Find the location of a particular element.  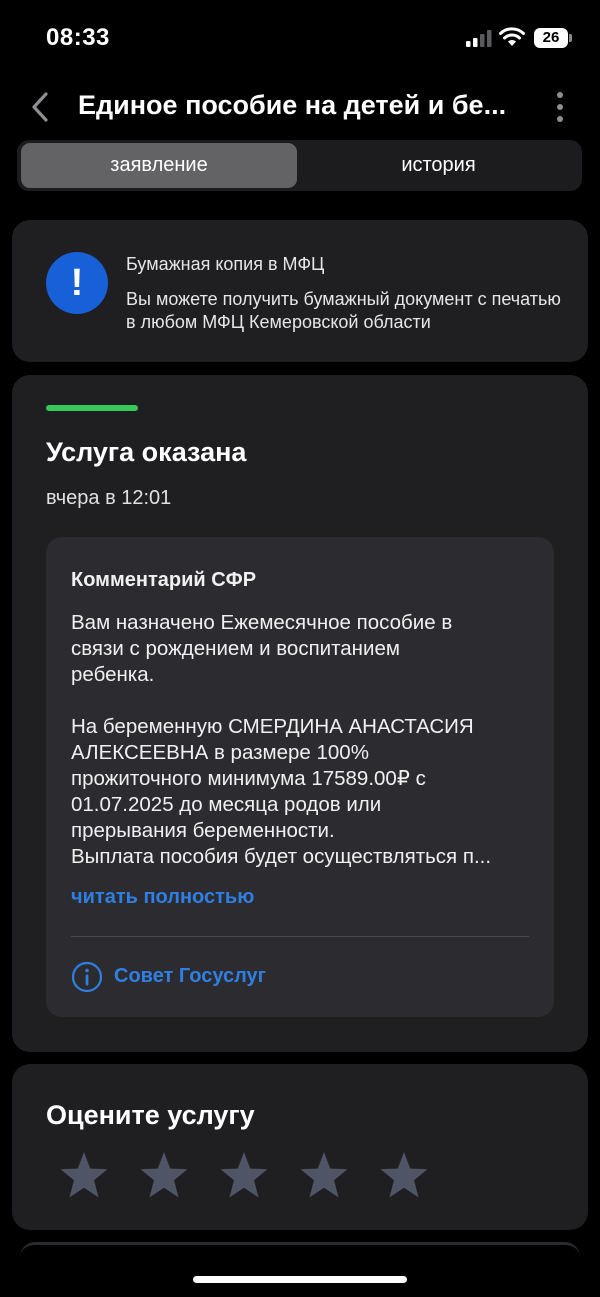

tab-switcher: заявление история is located at coordinates (299, 165).